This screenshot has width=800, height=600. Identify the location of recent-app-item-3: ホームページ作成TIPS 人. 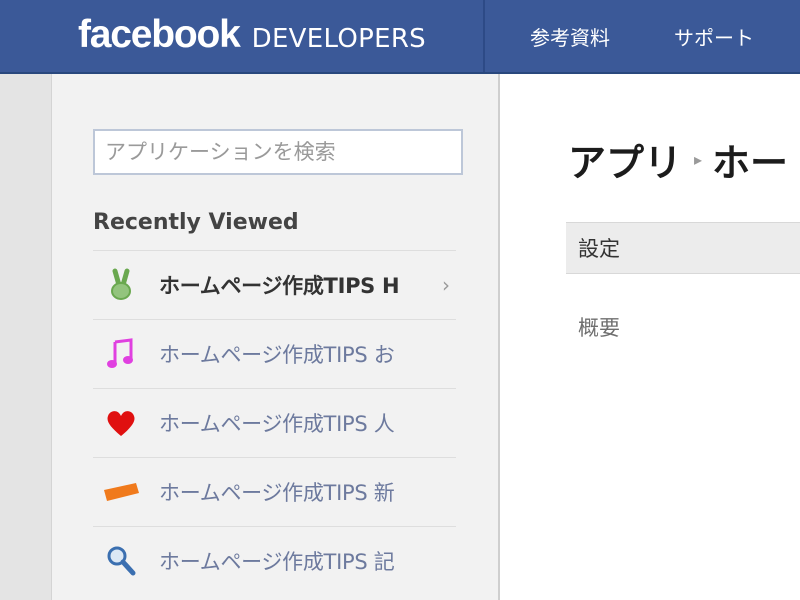
(274, 422).